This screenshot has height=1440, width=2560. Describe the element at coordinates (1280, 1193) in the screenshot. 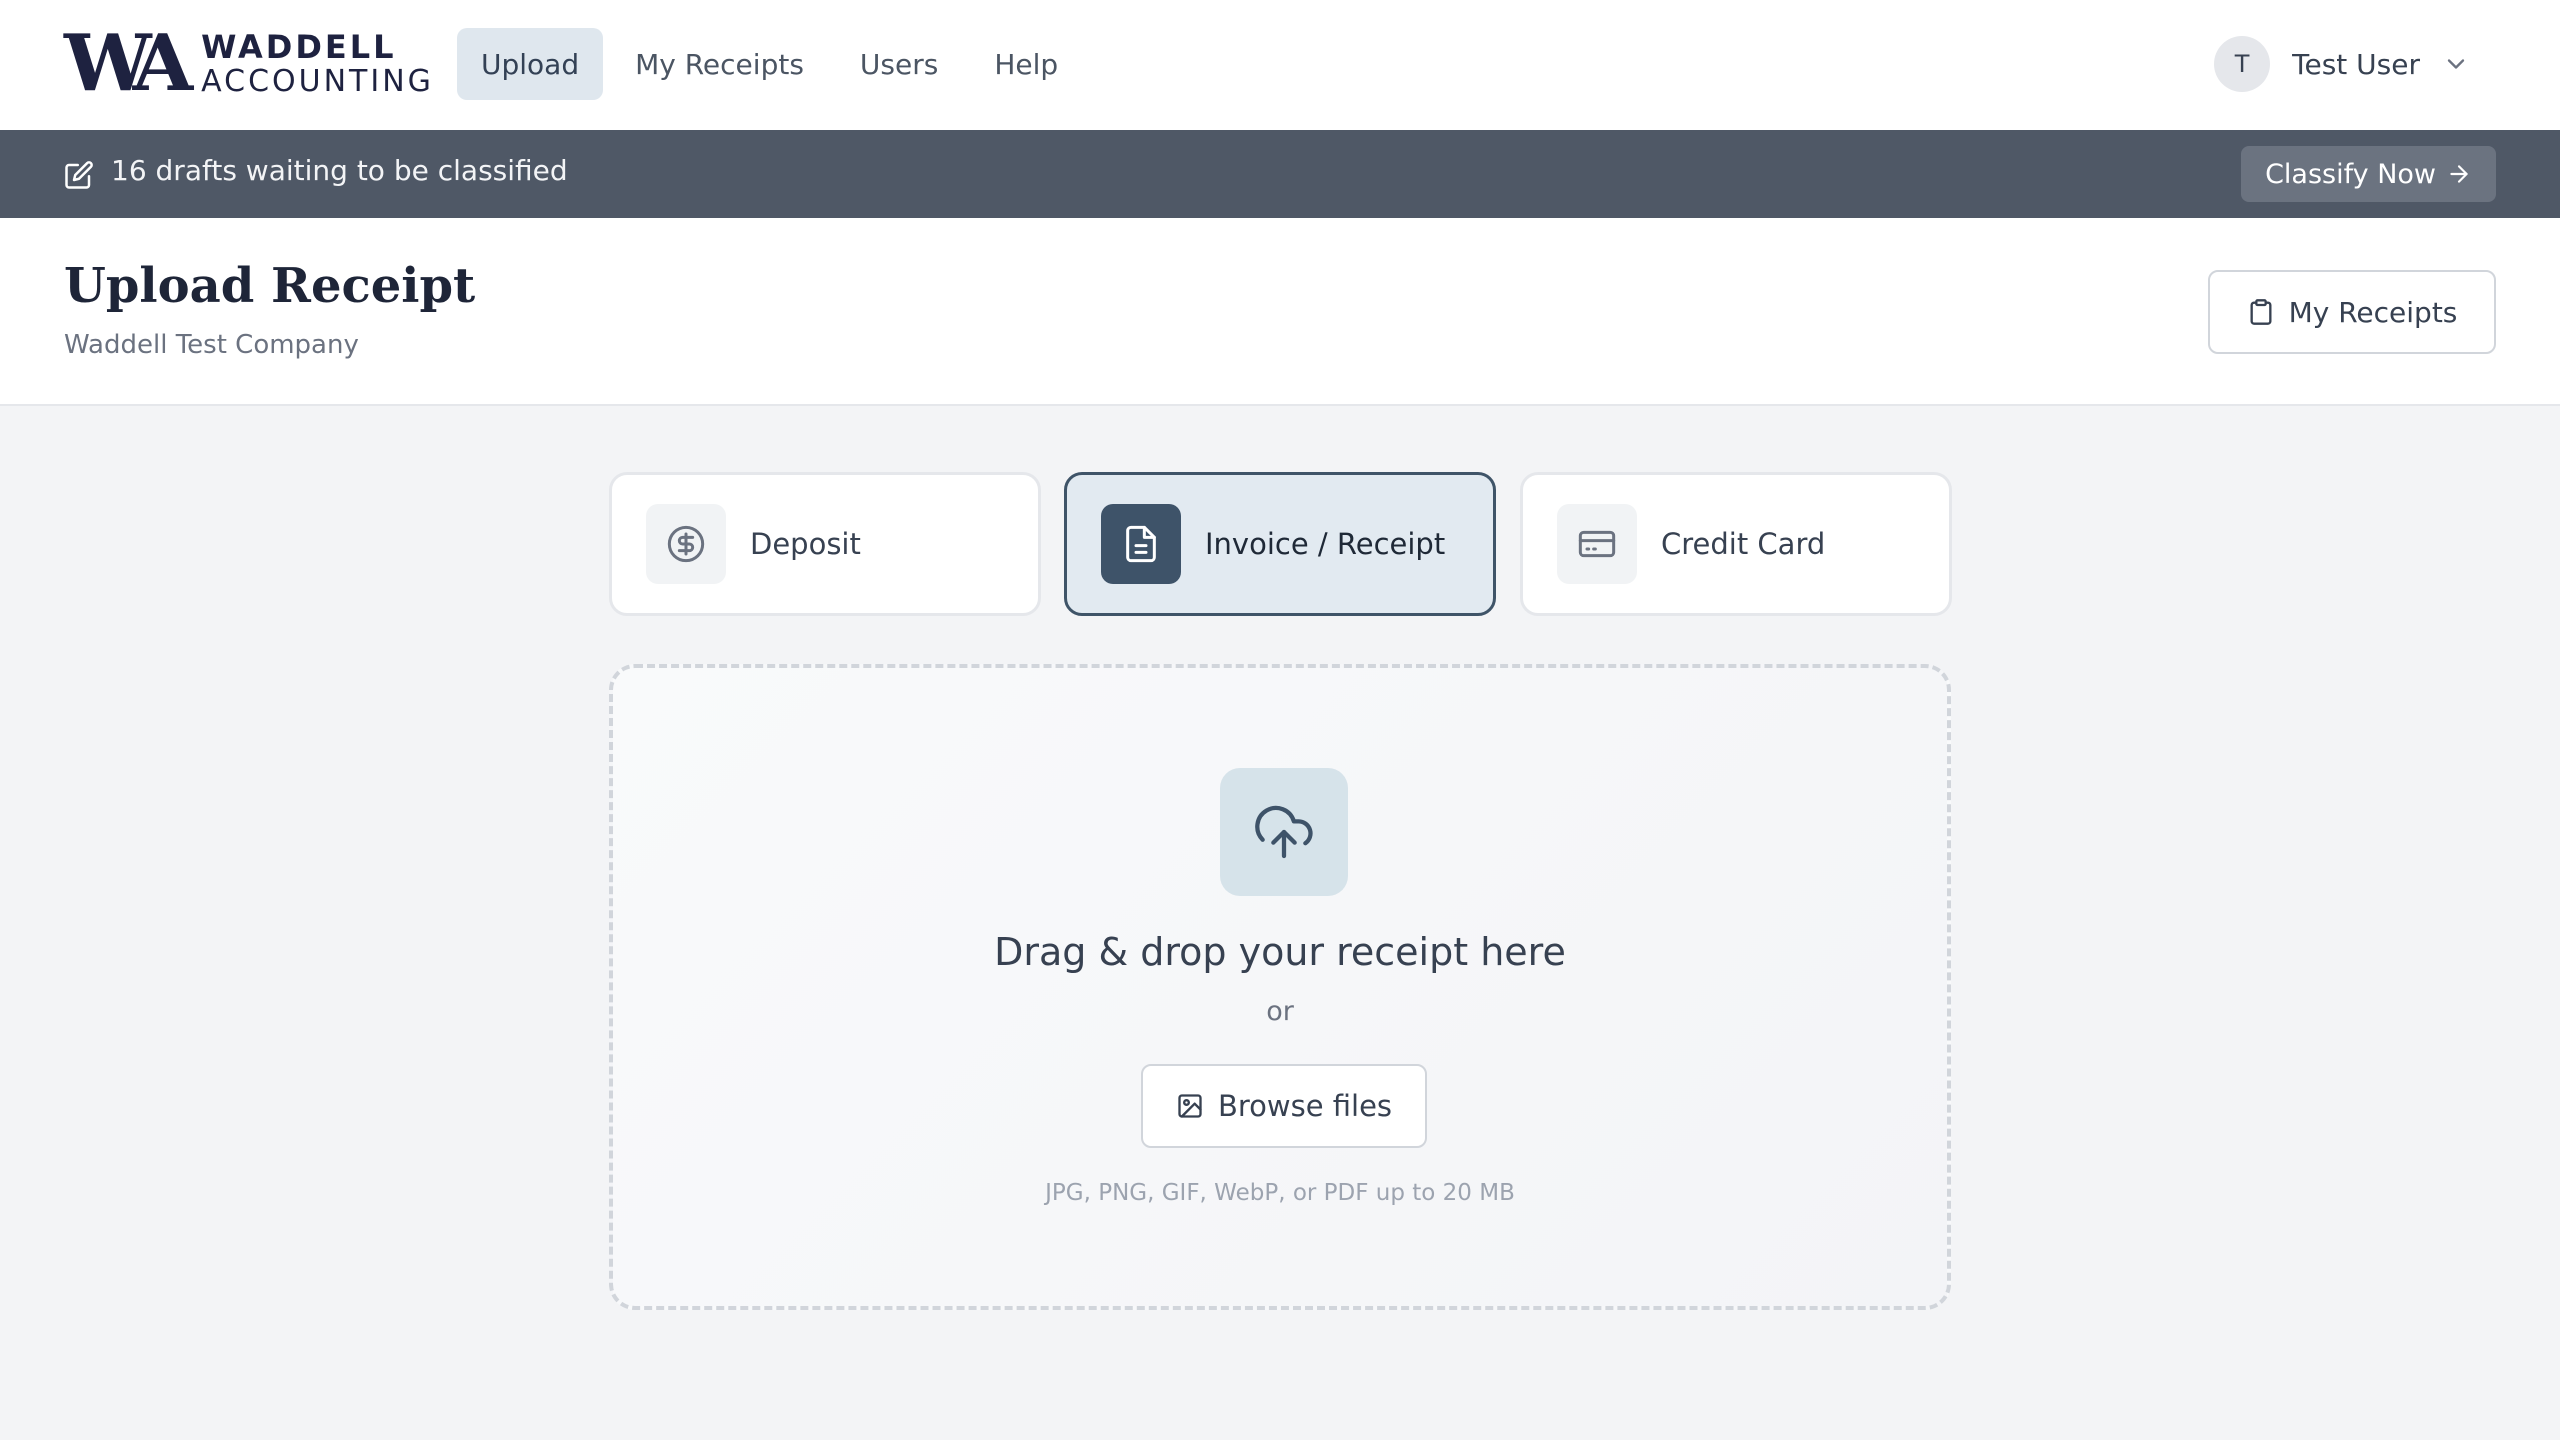

I see `dropzone-file-hint: JPG, PNG, GIF, WebP, or PDF up to 20 MB` at that location.